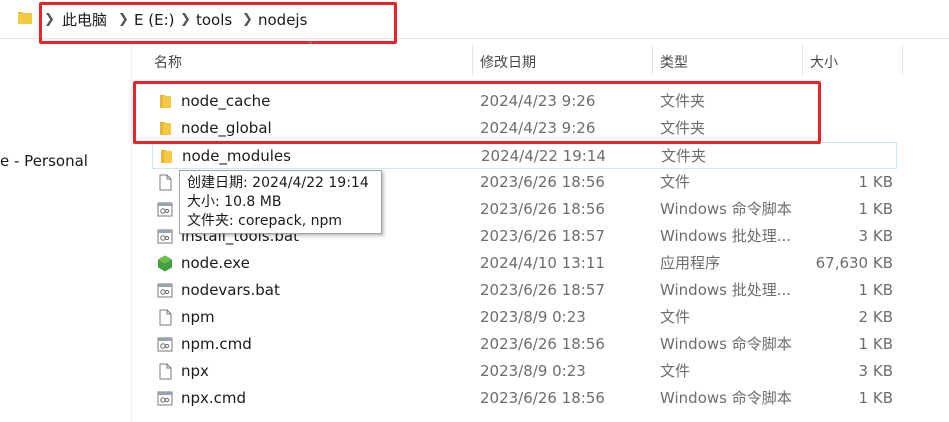 The height and width of the screenshot is (422, 949). What do you see at coordinates (44, 161) in the screenshot?
I see `nav-item-personal: e - Personal` at bounding box center [44, 161].